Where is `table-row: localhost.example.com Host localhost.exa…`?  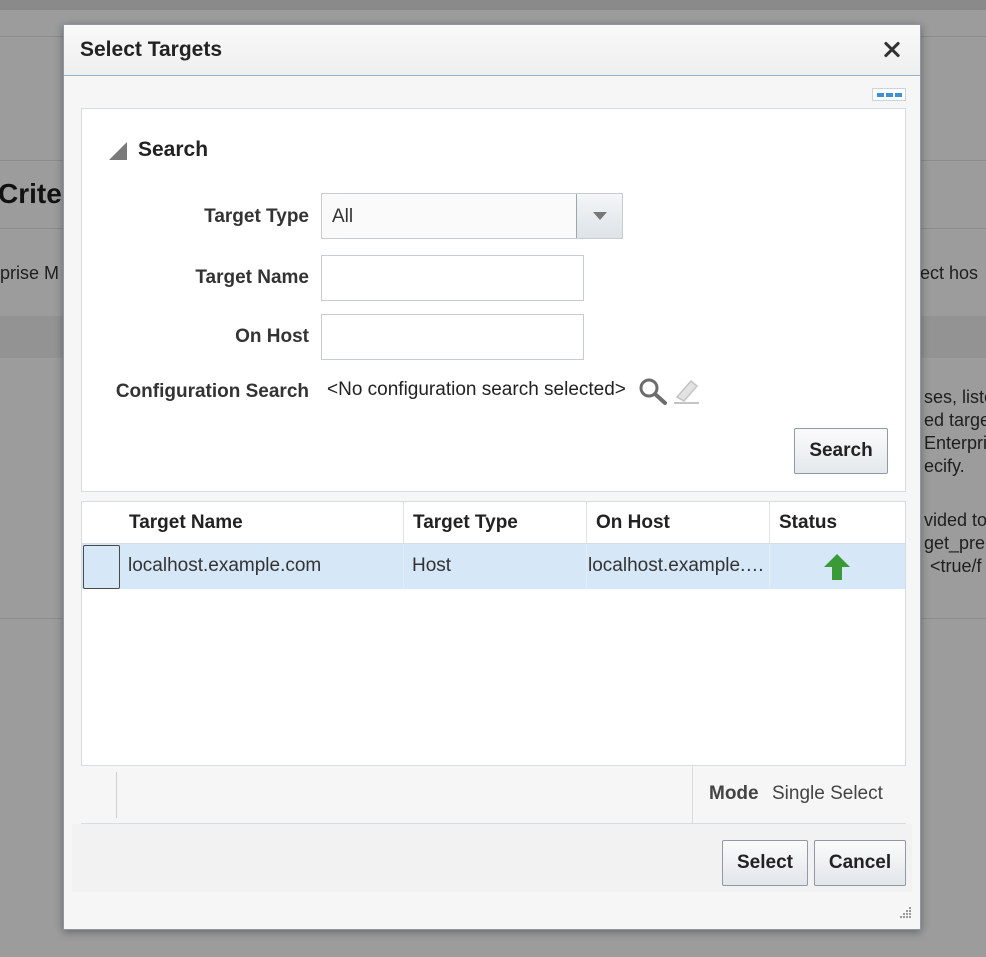
table-row: localhost.example.com Host localhost.exa… is located at coordinates (493, 566).